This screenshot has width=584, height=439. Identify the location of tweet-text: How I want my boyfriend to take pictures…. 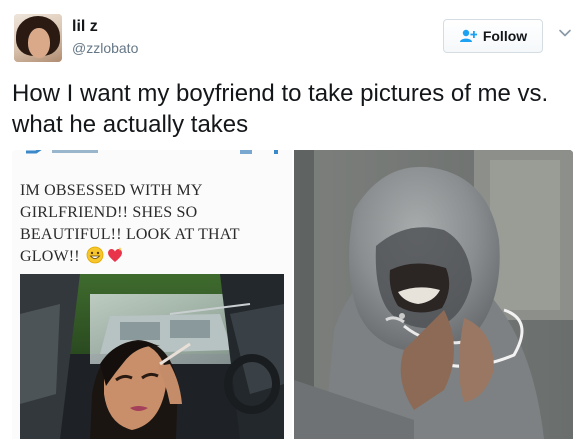
(280, 109).